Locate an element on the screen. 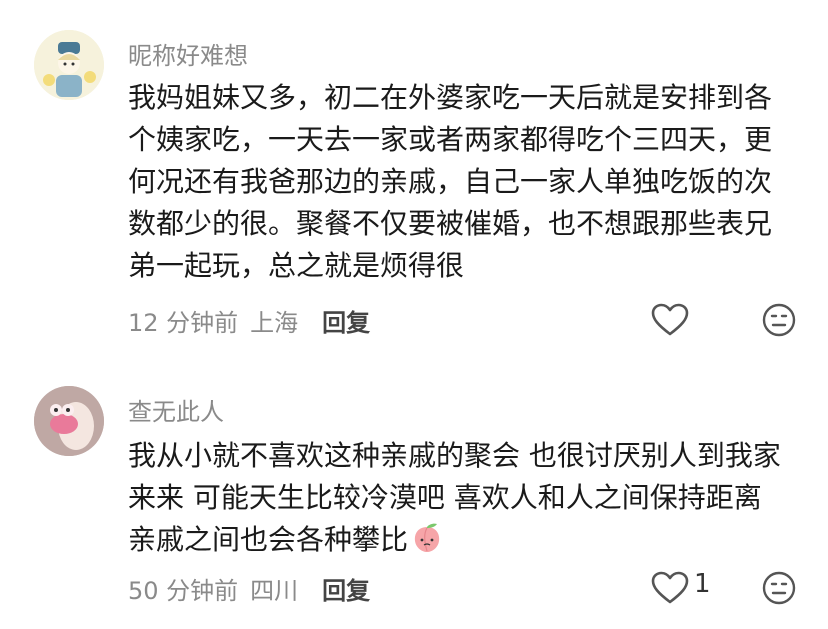 The width and height of the screenshot is (828, 629). username: 查无此人 is located at coordinates (176, 409).